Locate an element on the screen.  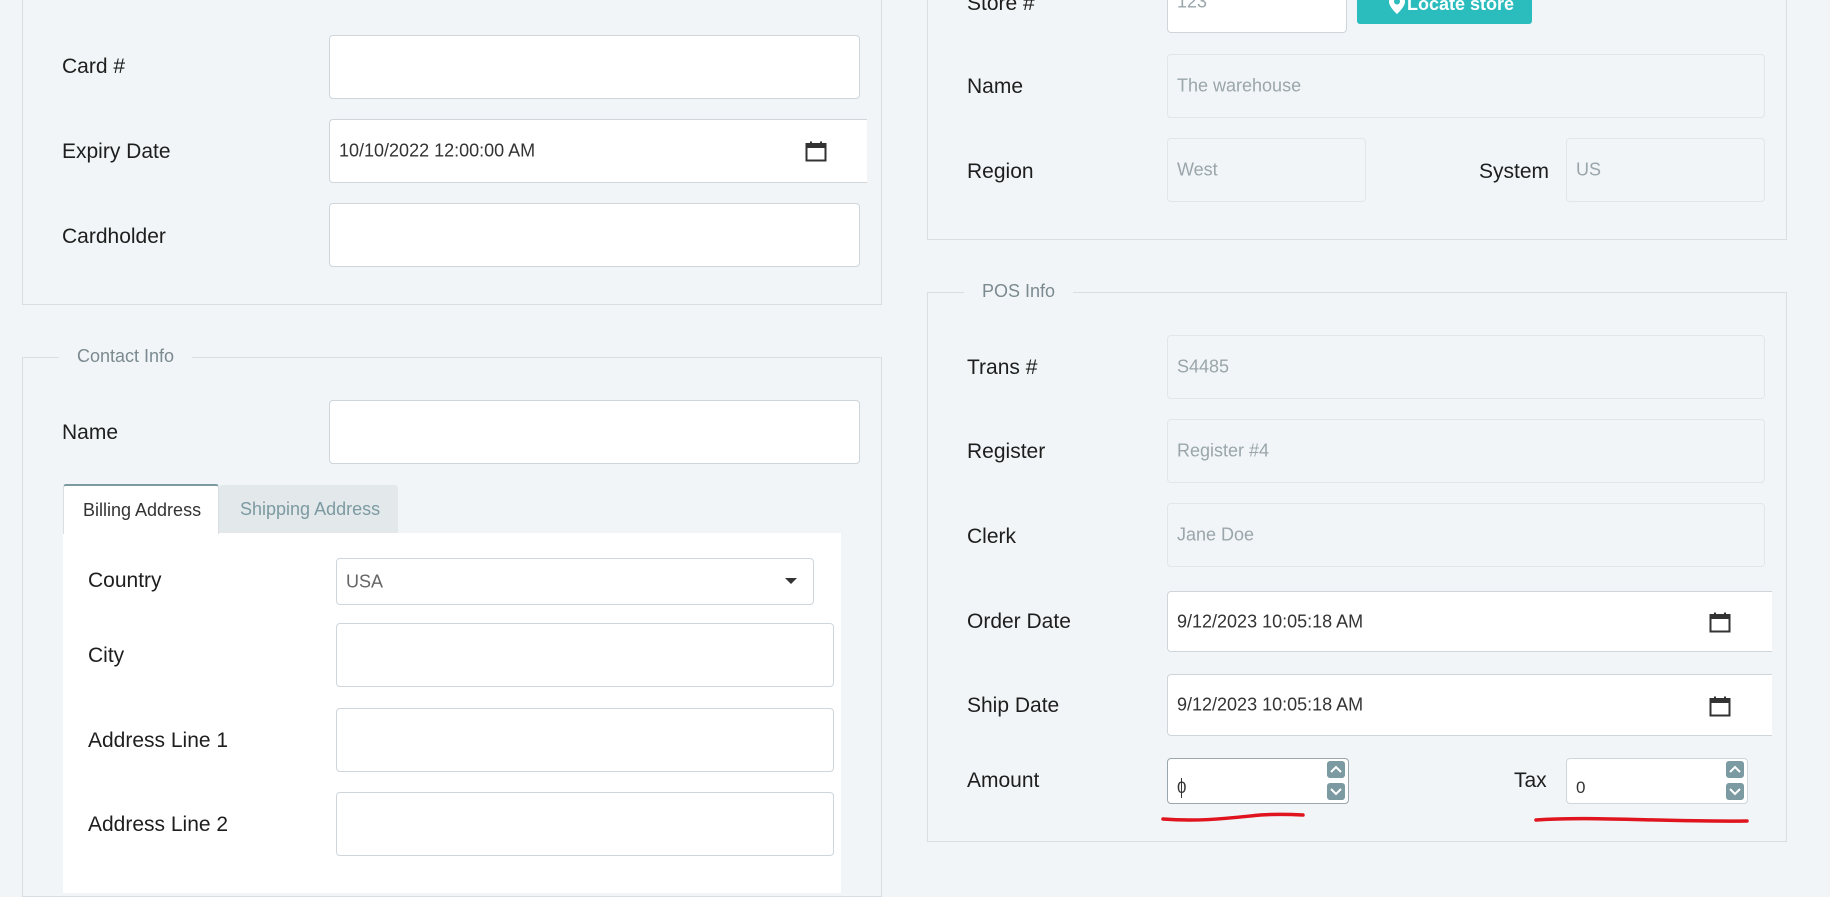
tab-billing-address-label: Billing Address is located at coordinates (142, 510).